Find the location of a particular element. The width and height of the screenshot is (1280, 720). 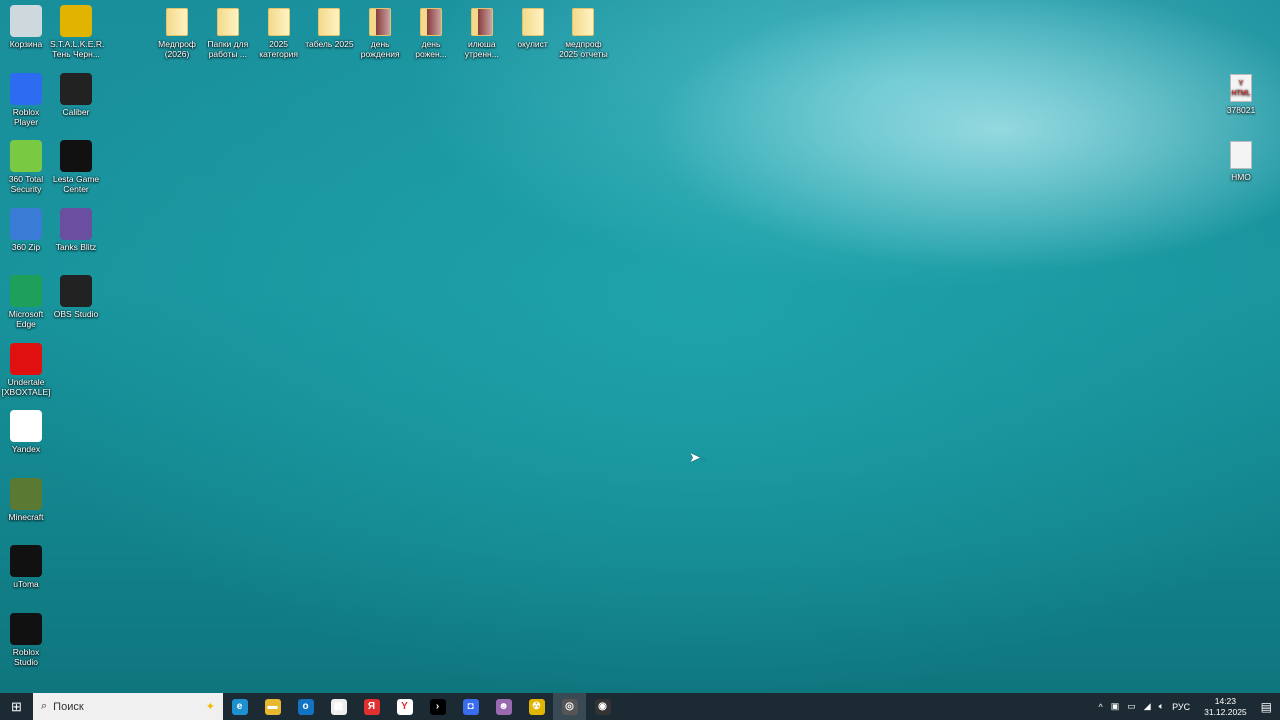

roblox-player-icon is located at coordinates (26, 88).